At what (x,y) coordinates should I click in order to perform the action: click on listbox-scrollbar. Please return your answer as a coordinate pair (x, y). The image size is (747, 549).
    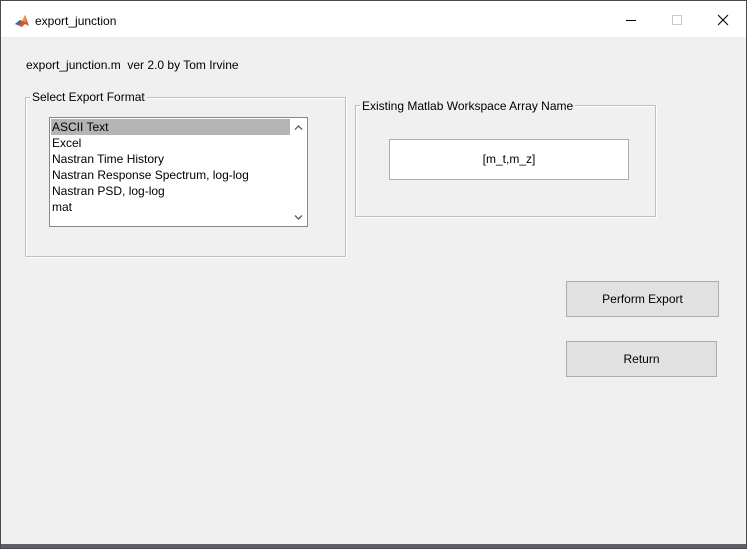
    Looking at the image, I should click on (298, 172).